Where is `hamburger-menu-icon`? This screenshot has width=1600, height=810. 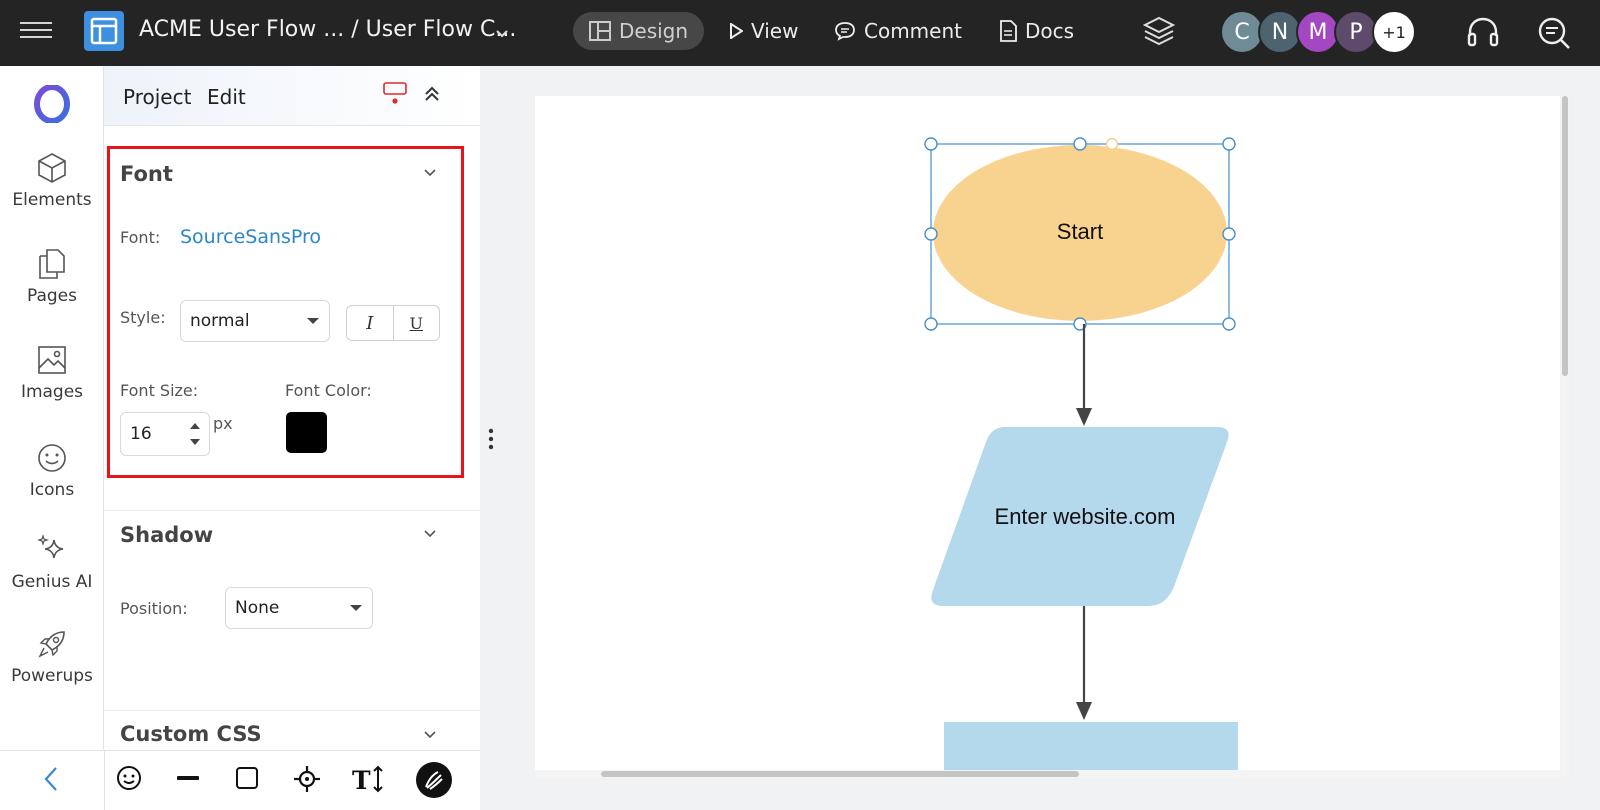
hamburger-menu-icon is located at coordinates (36, 33).